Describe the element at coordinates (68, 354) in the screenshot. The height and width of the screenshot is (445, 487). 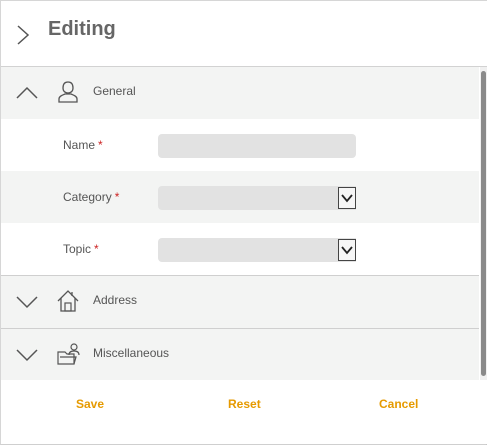
I see `folder-user-icon` at that location.